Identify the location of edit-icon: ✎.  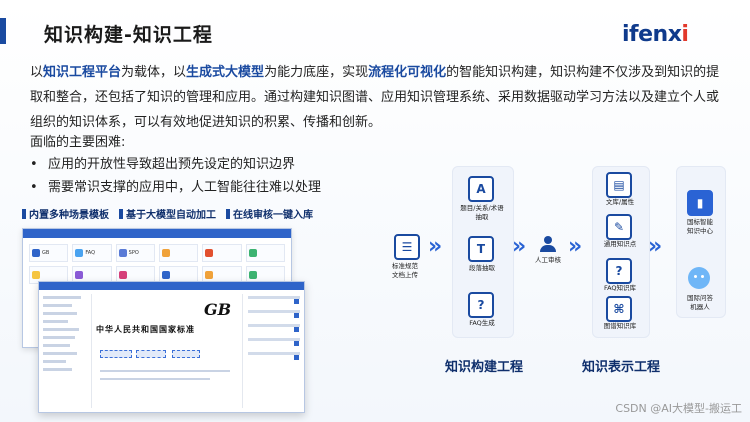
(619, 227).